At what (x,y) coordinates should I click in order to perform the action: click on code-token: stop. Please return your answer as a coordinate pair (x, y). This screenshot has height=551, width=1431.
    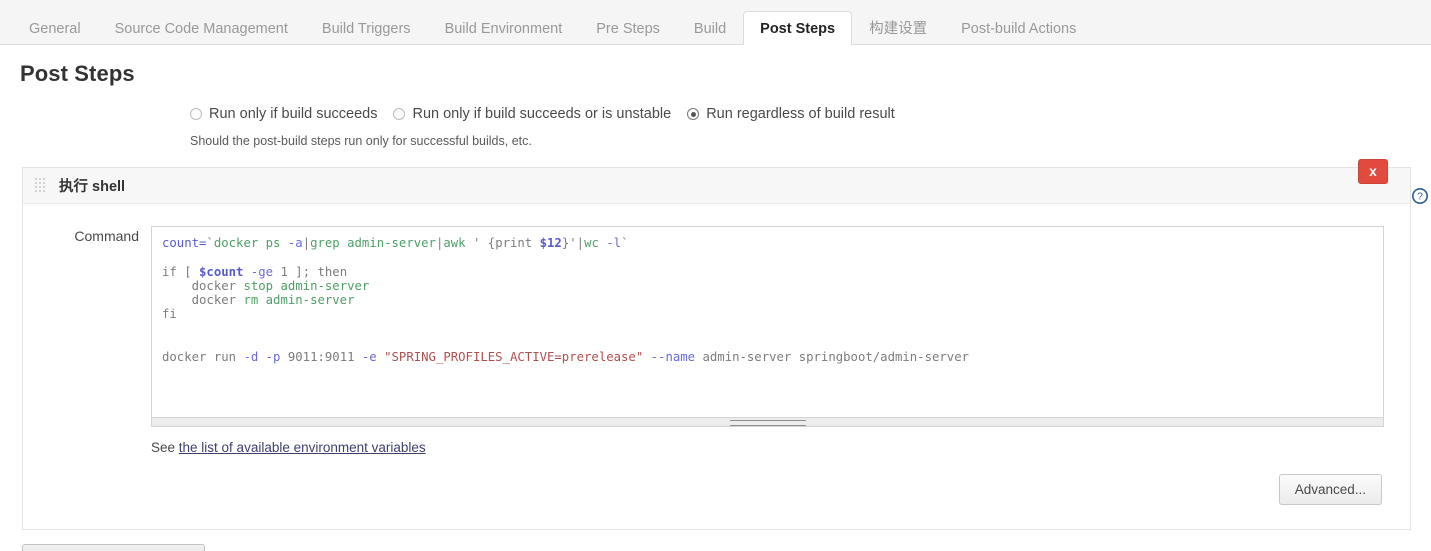
    Looking at the image, I should click on (258, 285).